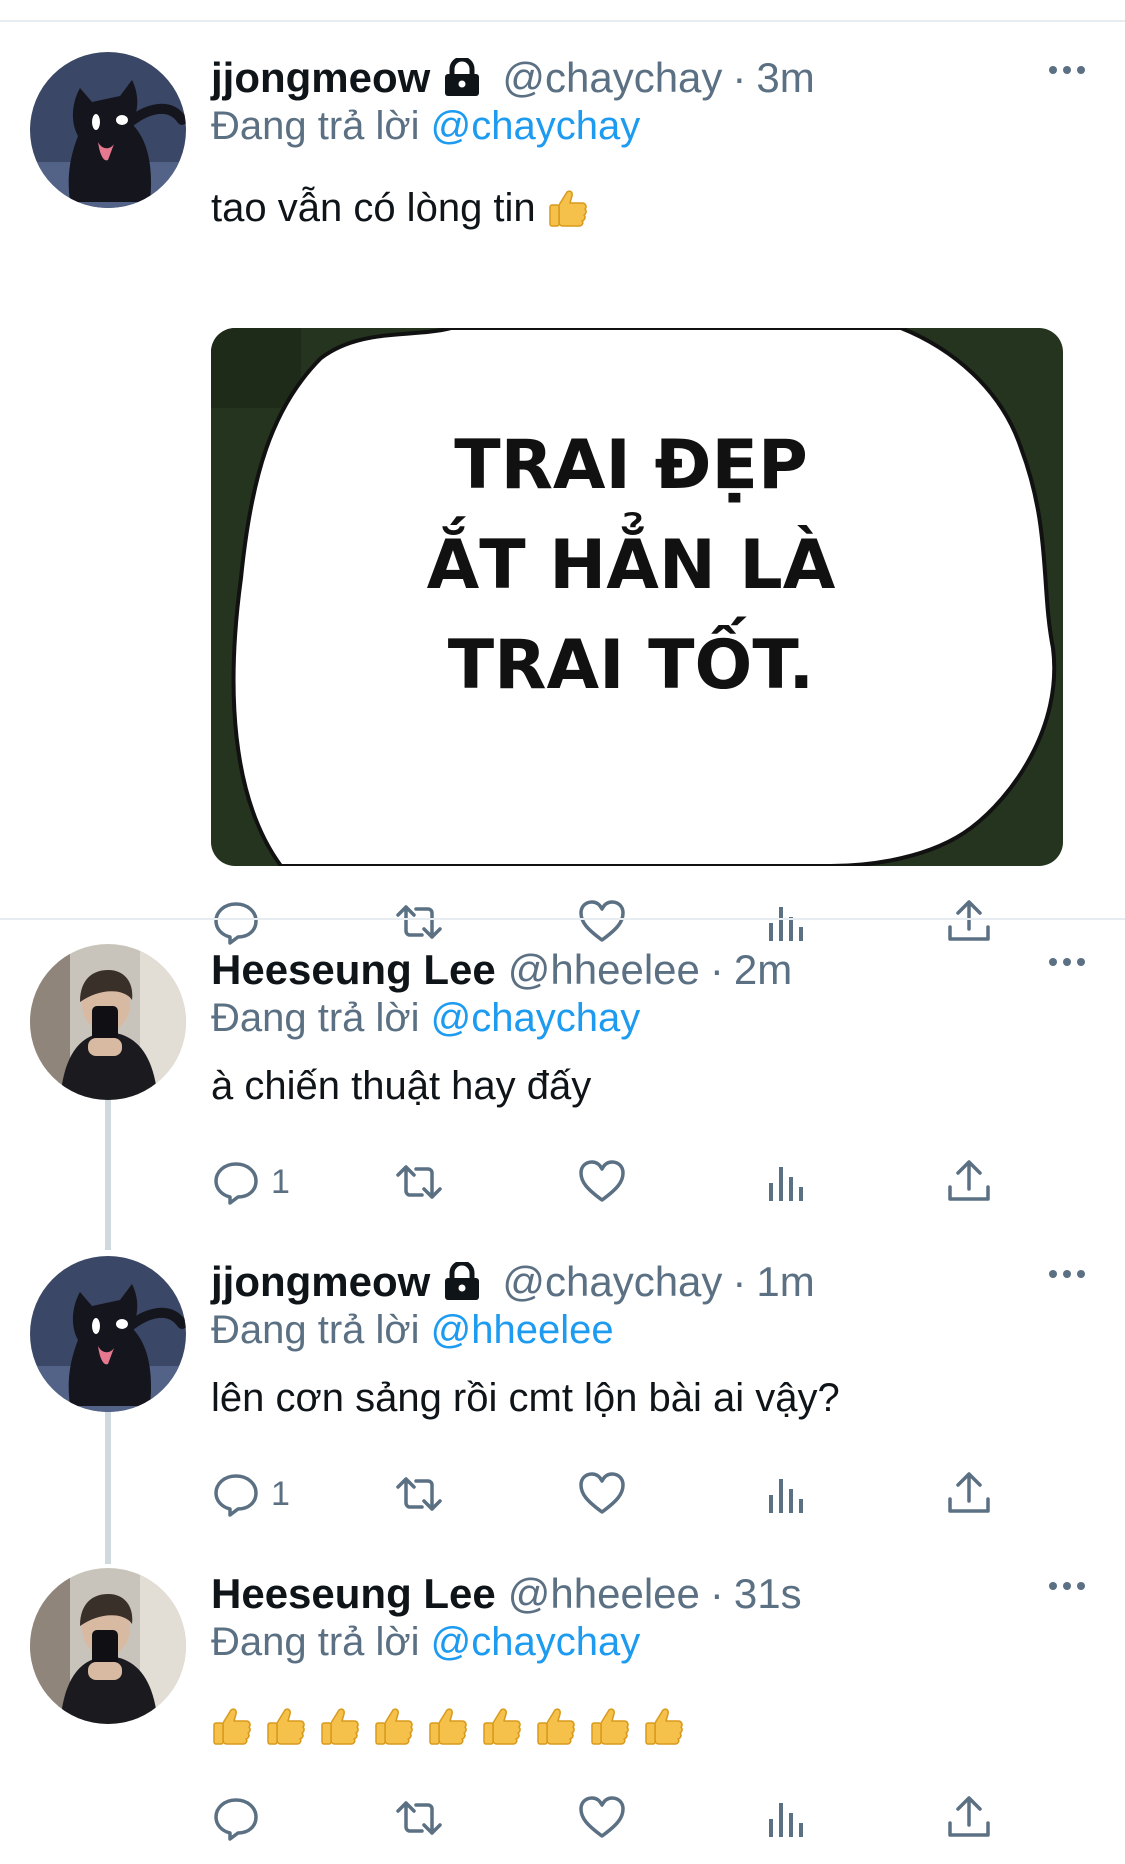  Describe the element at coordinates (768, 1594) in the screenshot. I see `timestamp: 31s` at that location.